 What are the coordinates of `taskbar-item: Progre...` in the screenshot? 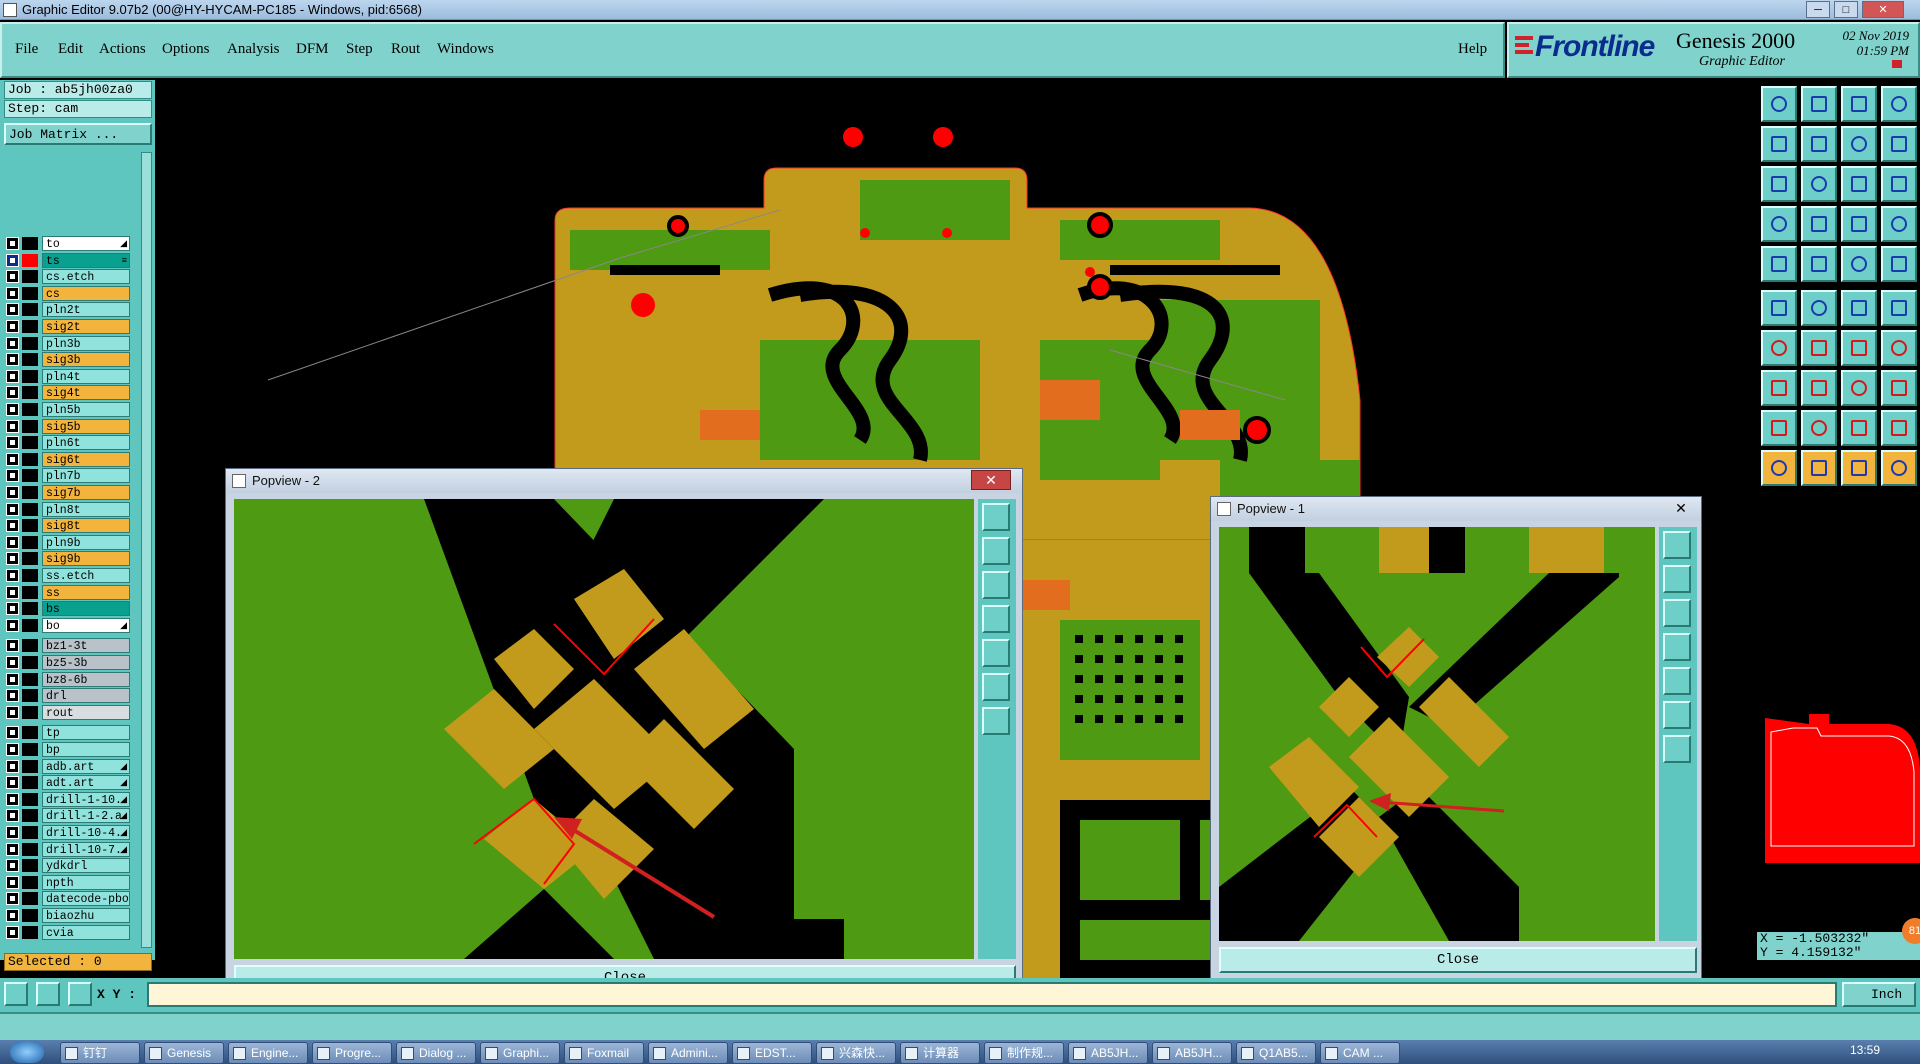 It's located at (352, 1053).